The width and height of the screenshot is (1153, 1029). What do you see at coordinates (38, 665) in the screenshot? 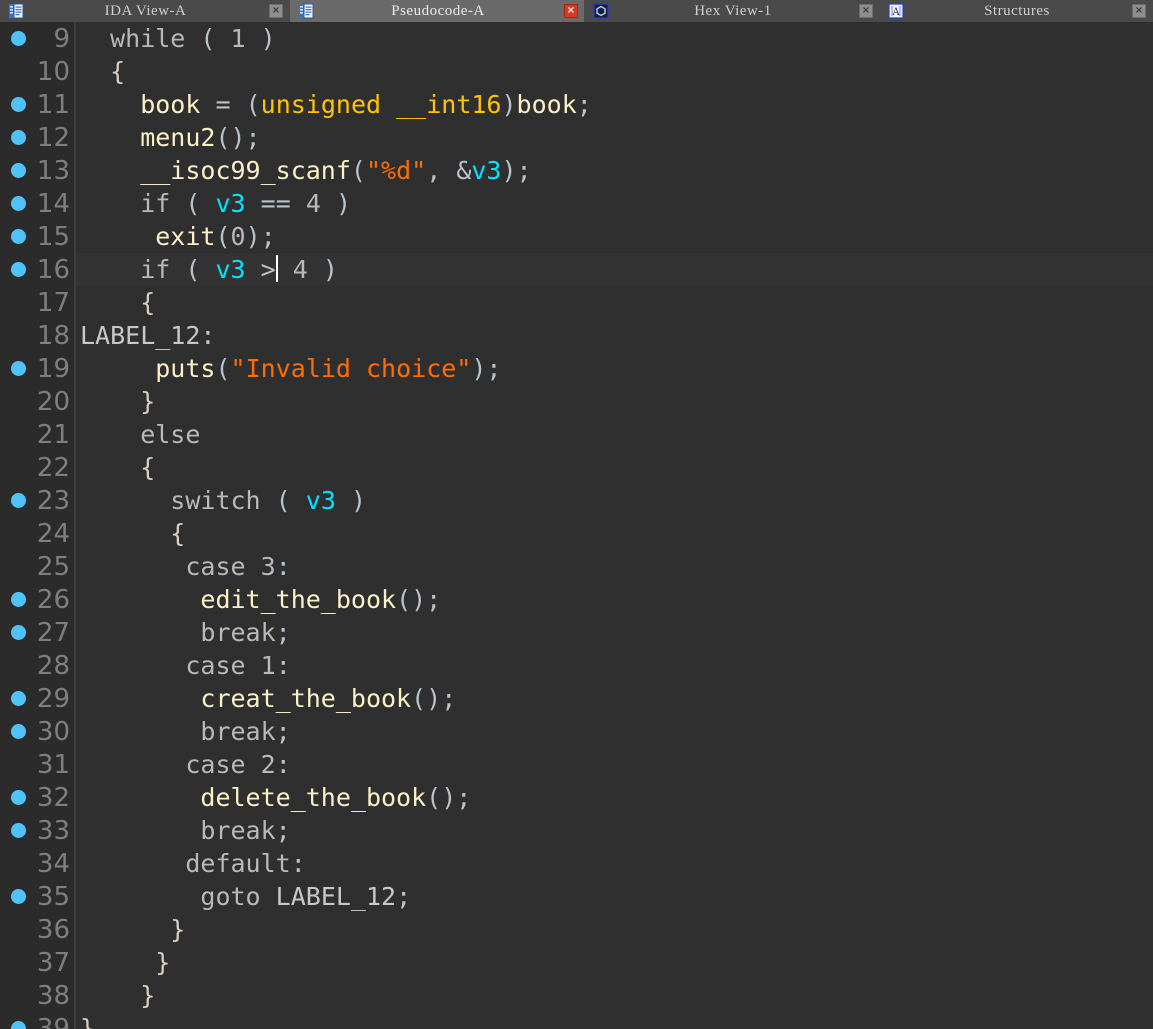
I see `line-gutter: 28` at bounding box center [38, 665].